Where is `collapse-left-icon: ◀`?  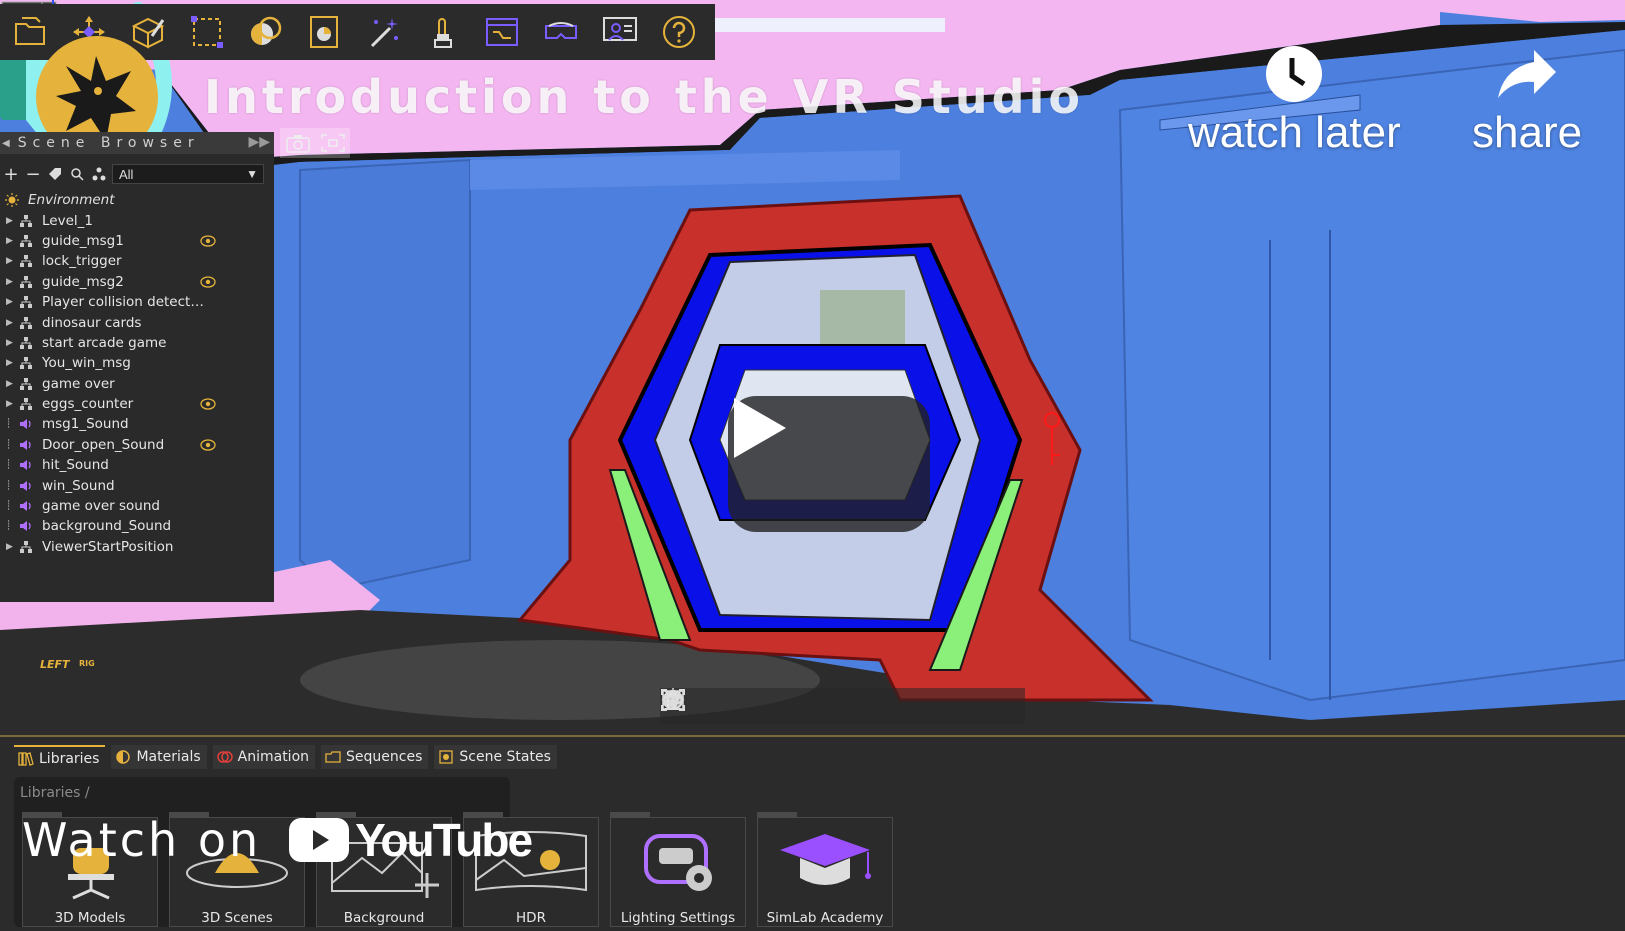
collapse-left-icon: ◀ is located at coordinates (6, 143).